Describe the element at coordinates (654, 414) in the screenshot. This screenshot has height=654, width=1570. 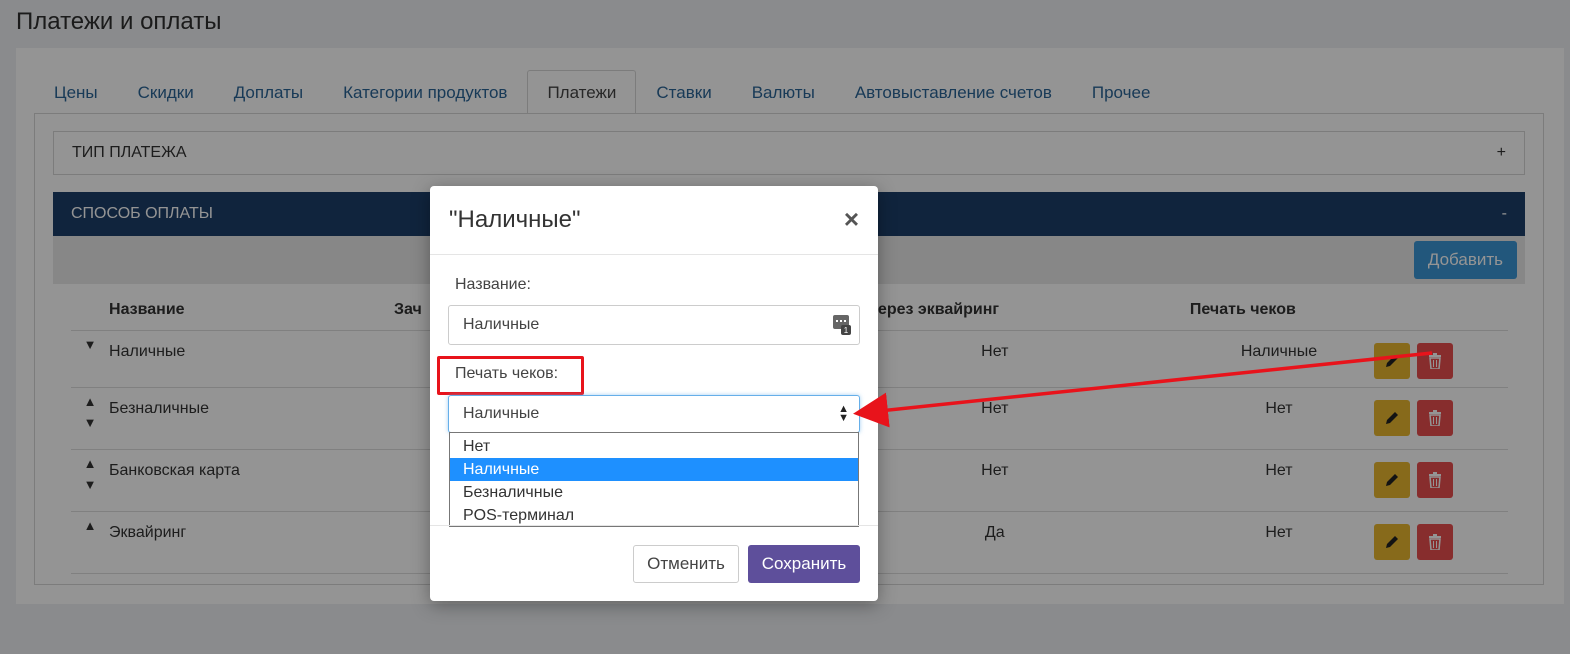
I see `receipt-print-select: Наличные ▲ ▼` at that location.